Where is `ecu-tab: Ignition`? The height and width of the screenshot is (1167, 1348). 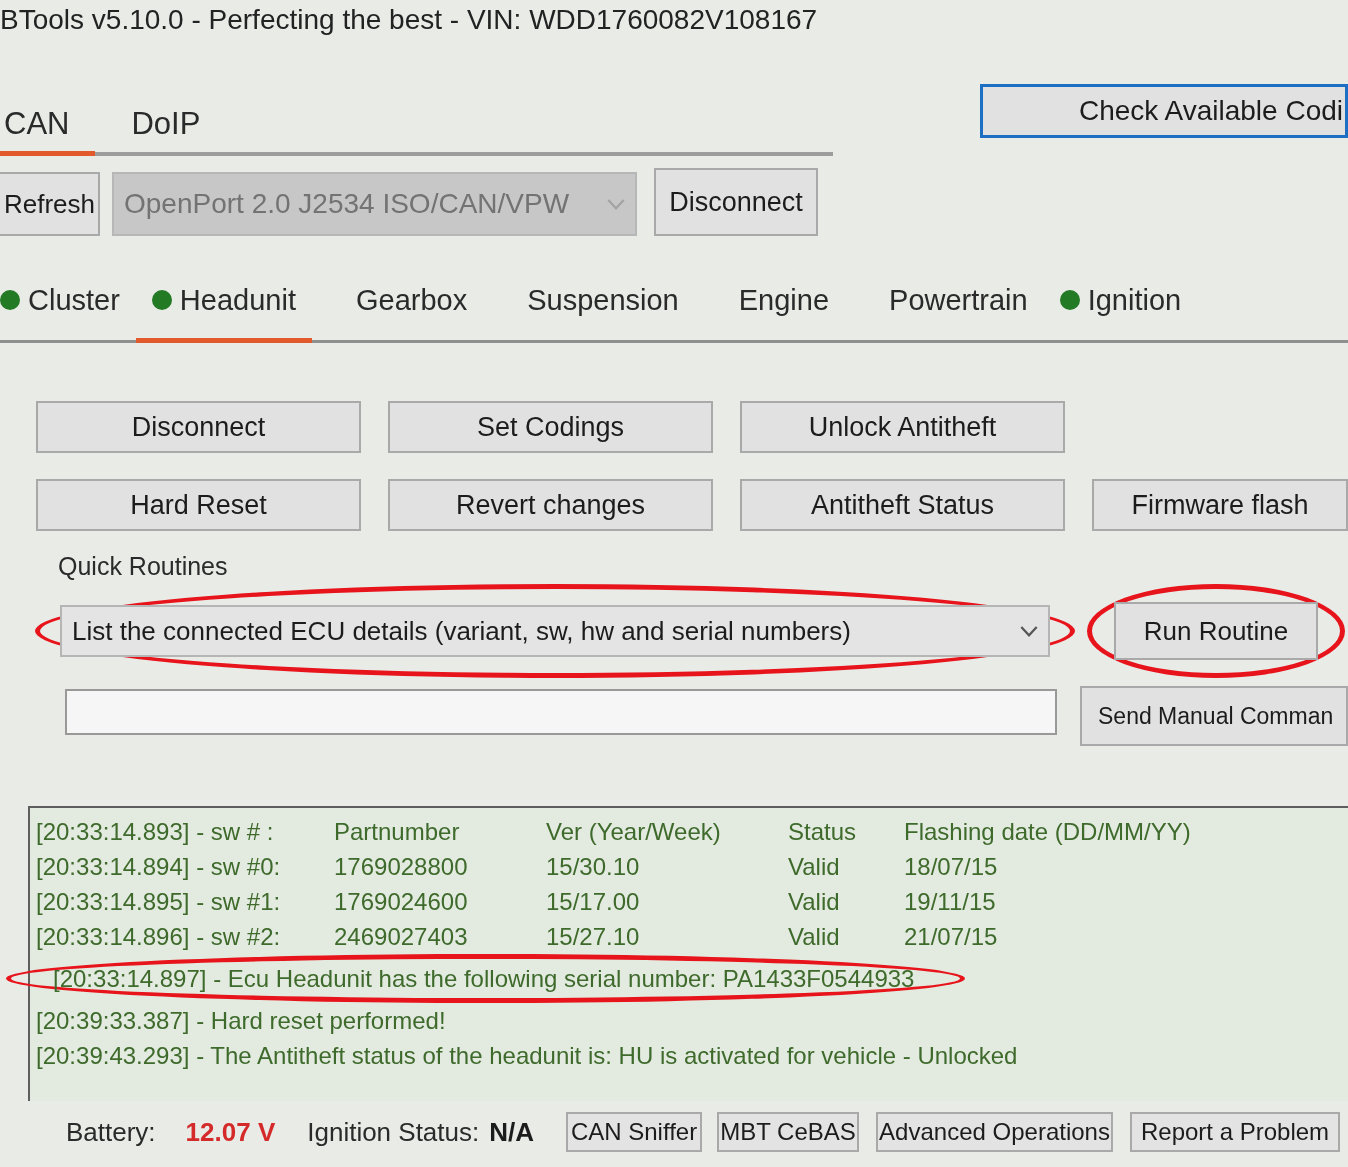 ecu-tab: Ignition is located at coordinates (1120, 311).